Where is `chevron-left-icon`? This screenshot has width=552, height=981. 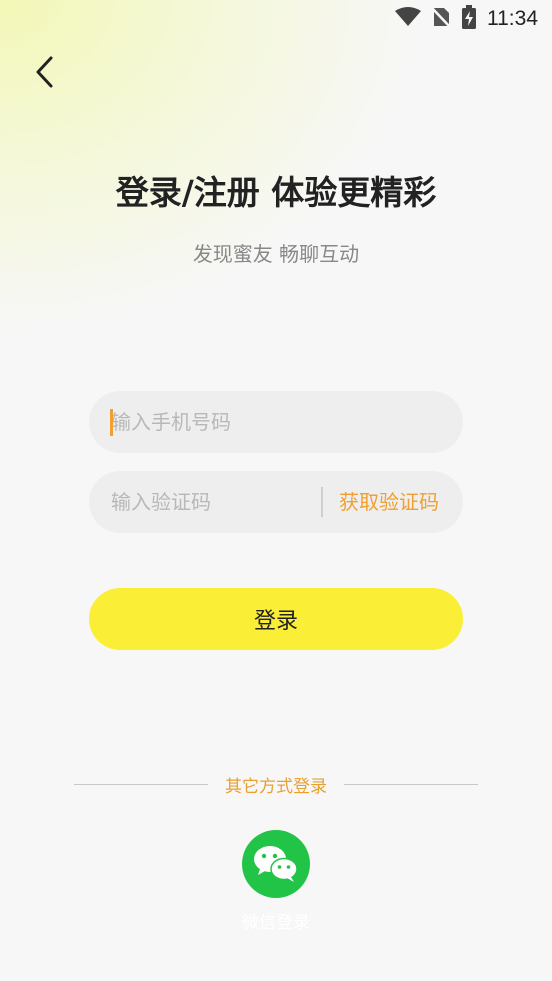
chevron-left-icon is located at coordinates (44, 72).